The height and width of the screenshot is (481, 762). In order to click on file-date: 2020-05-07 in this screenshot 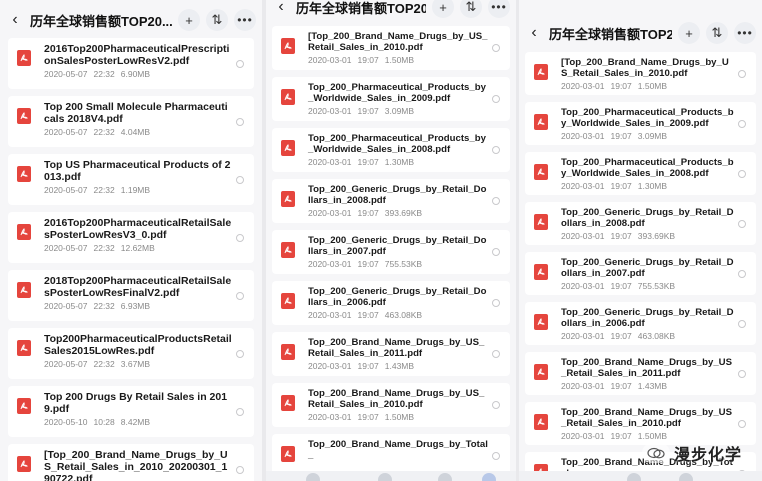, I will do `click(66, 74)`.